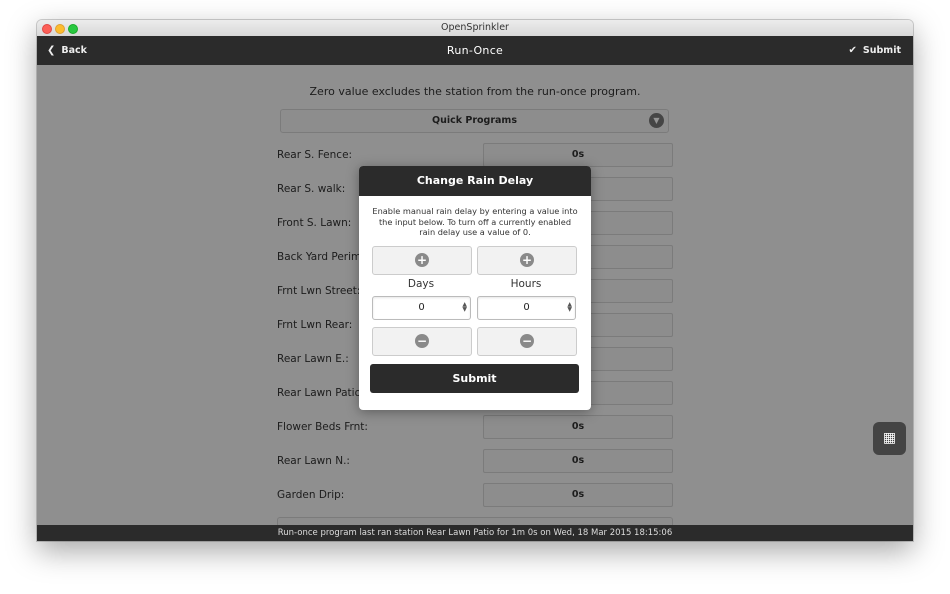  I want to click on header-submit-label: Submit, so click(881, 50).